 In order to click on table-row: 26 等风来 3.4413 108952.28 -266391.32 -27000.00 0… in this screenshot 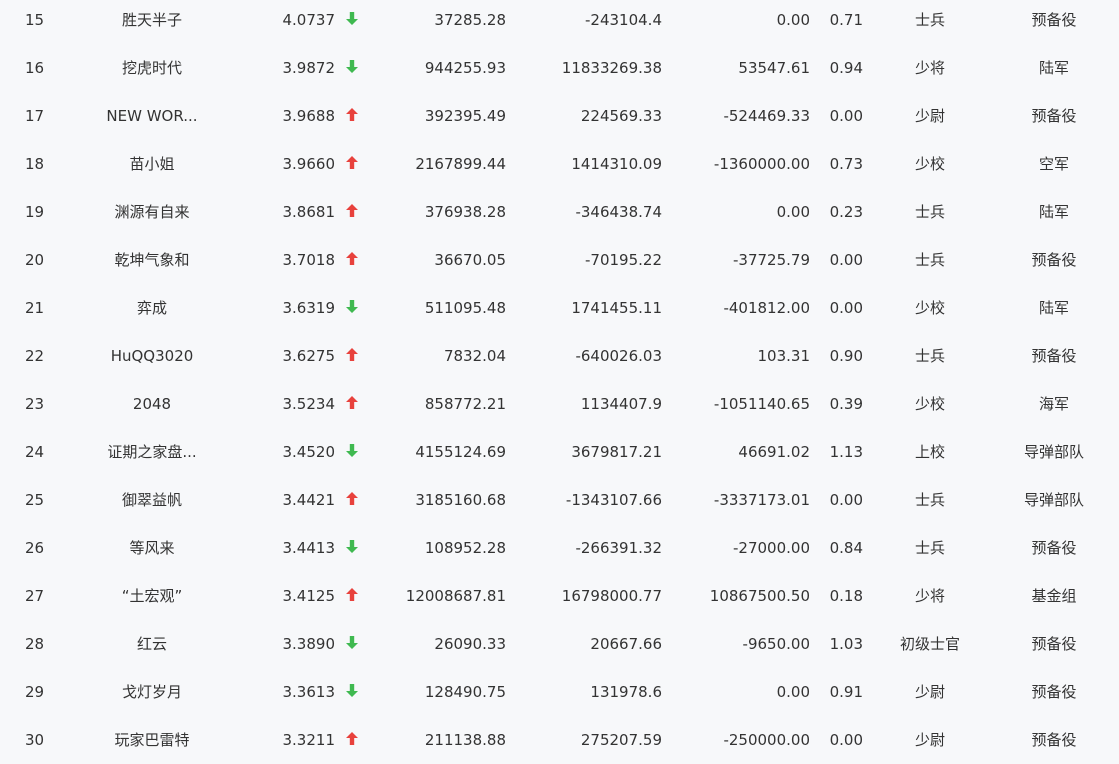, I will do `click(559, 548)`.